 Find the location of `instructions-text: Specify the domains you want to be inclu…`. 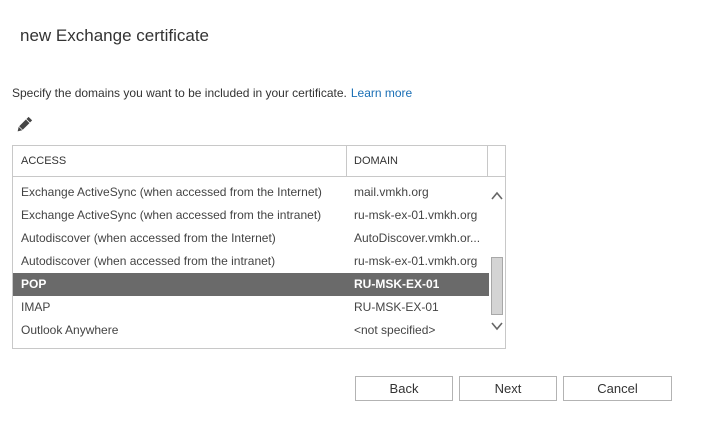

instructions-text: Specify the domains you want to be inclu… is located at coordinates (212, 93).